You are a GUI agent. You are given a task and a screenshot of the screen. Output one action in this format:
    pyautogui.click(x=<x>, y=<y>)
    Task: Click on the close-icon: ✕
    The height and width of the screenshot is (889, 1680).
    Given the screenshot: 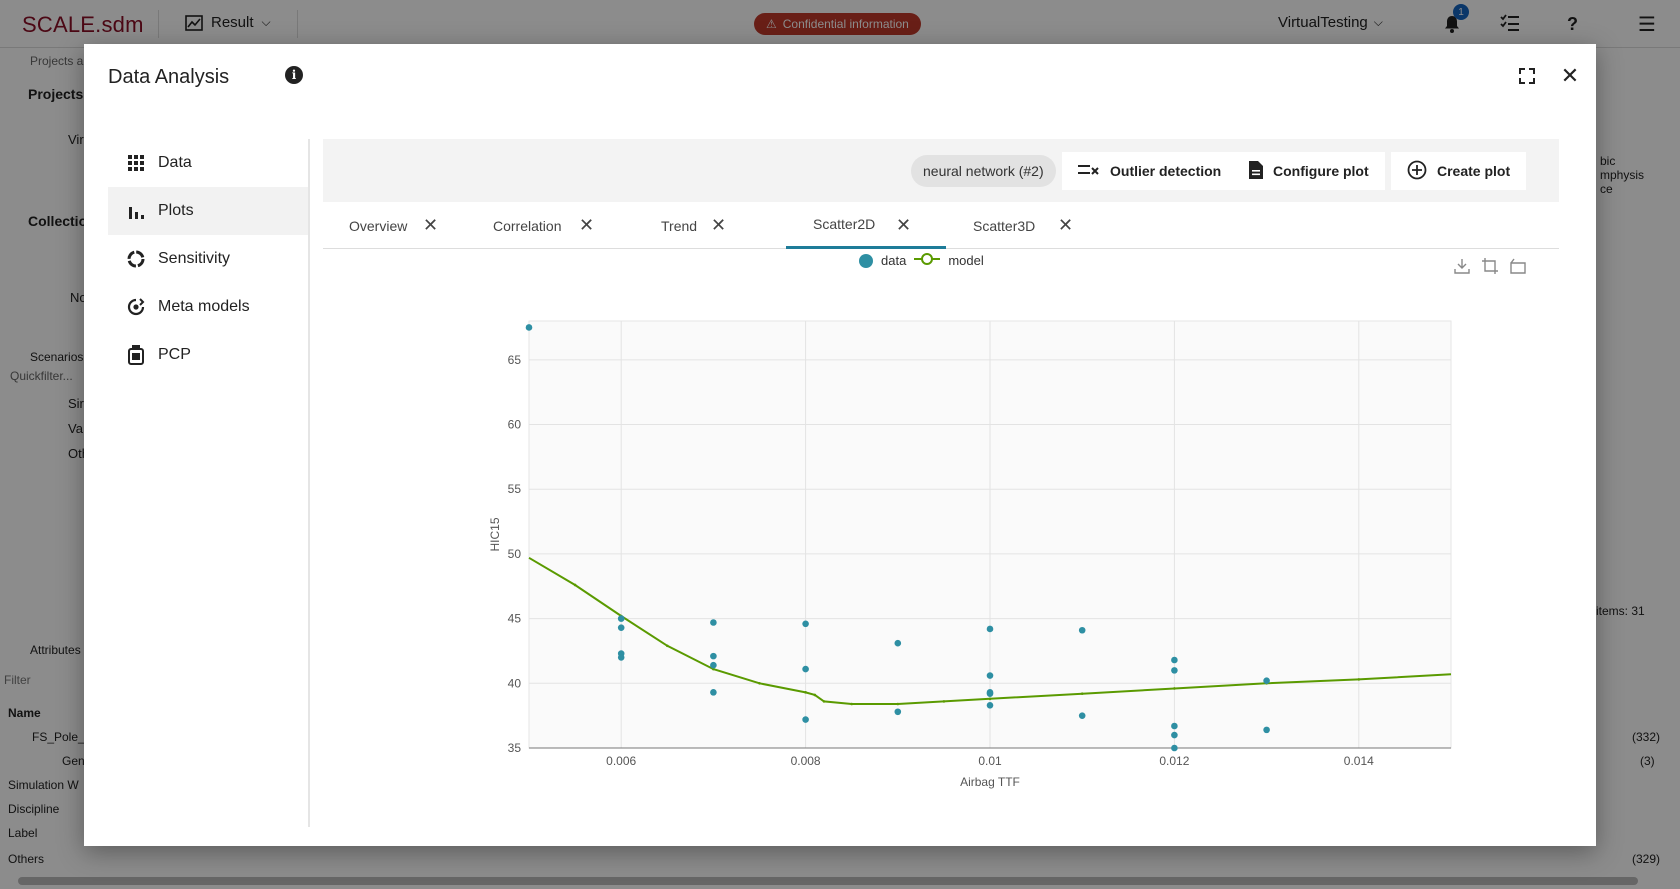 What is the action you would take?
    pyautogui.click(x=1570, y=75)
    